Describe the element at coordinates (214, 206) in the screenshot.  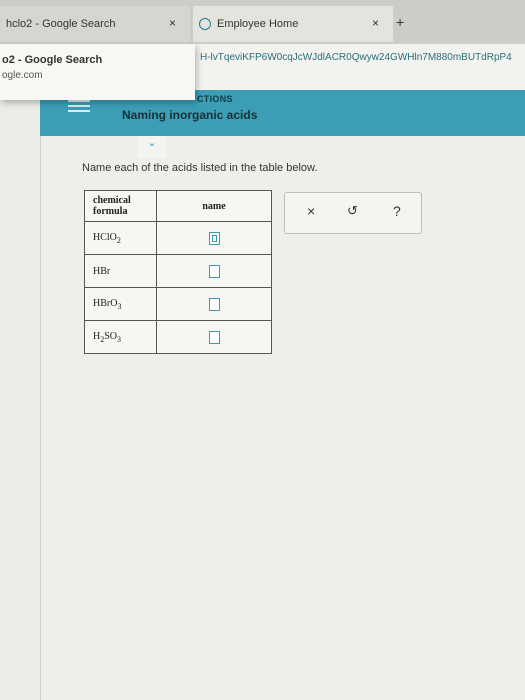
I see `column-header-name: name` at that location.